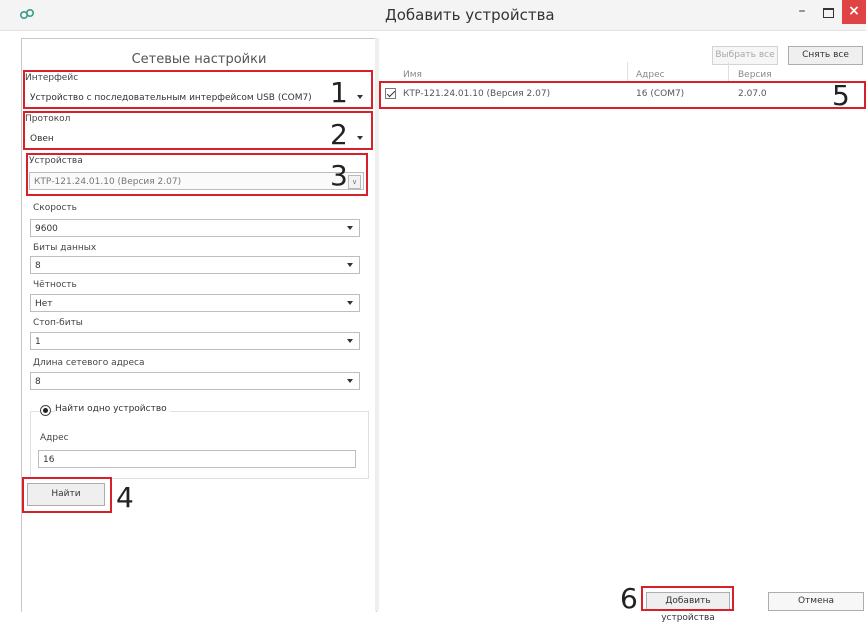  What do you see at coordinates (55, 208) in the screenshot?
I see `speed-label: Скорость` at bounding box center [55, 208].